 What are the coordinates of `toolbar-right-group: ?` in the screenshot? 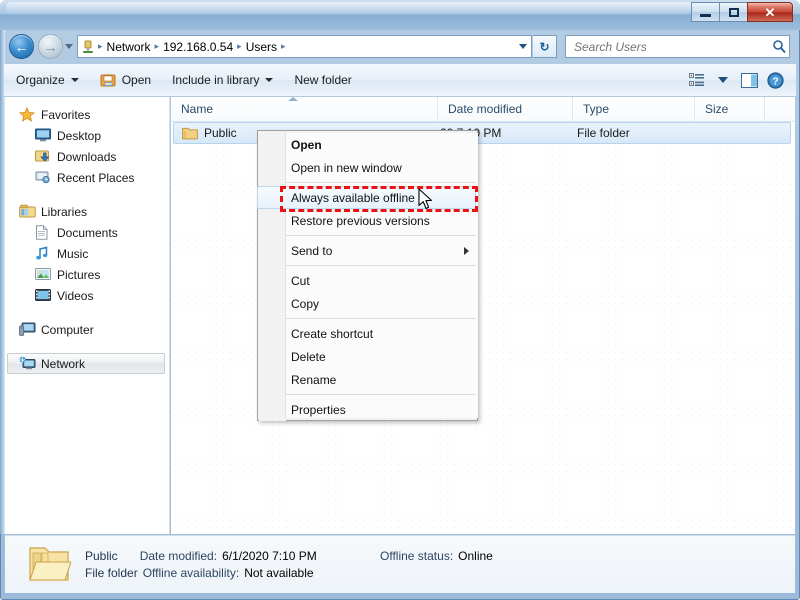 It's located at (740, 80).